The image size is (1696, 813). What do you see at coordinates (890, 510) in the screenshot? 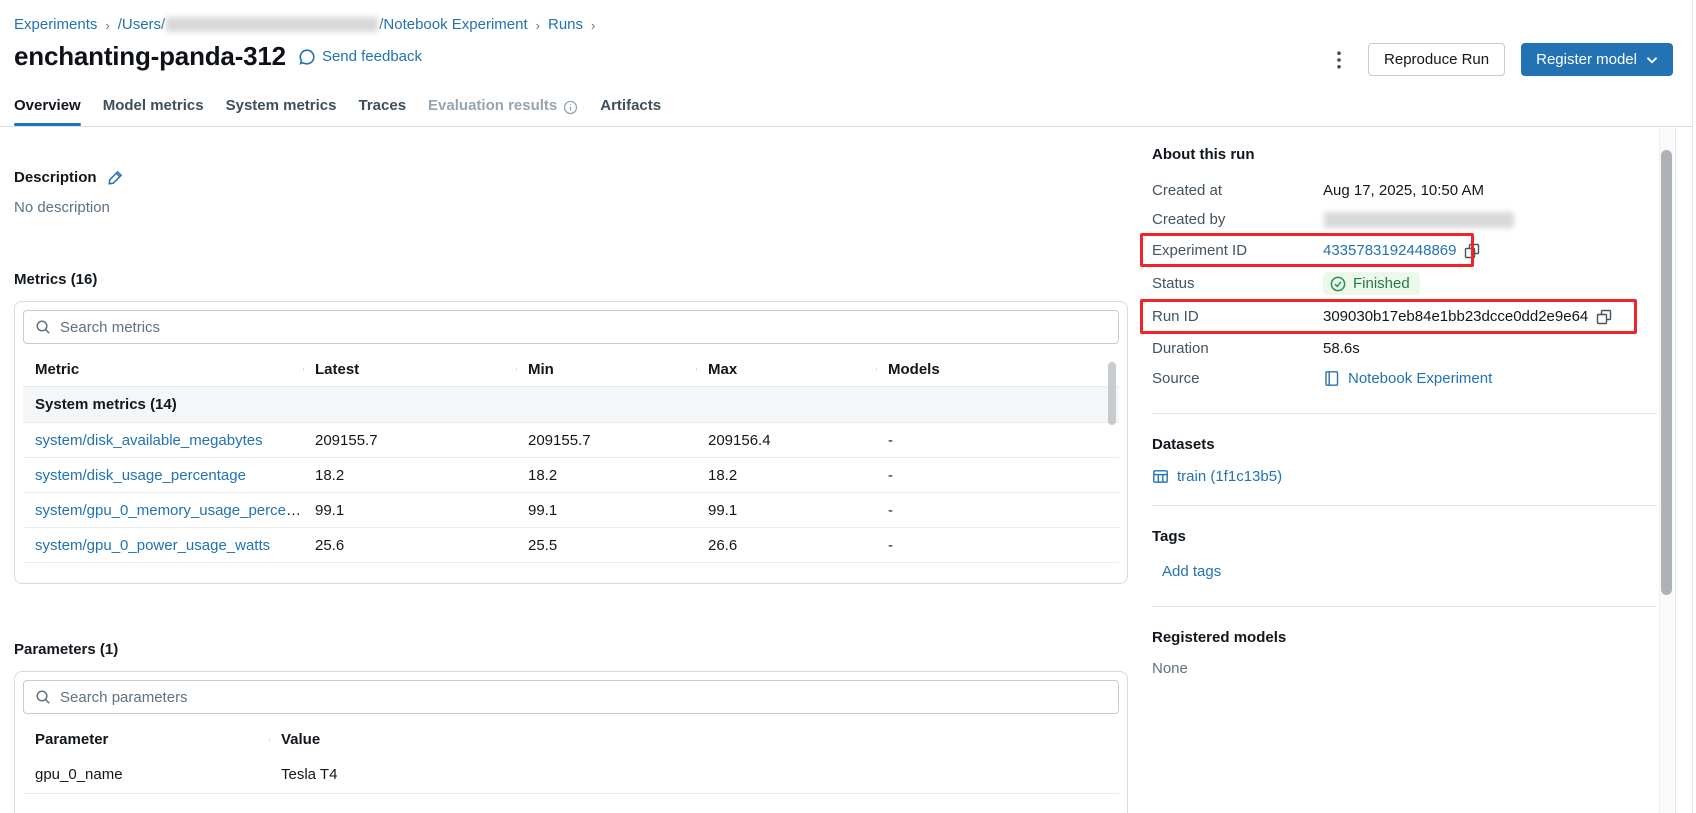
I see `metric-models: -` at bounding box center [890, 510].